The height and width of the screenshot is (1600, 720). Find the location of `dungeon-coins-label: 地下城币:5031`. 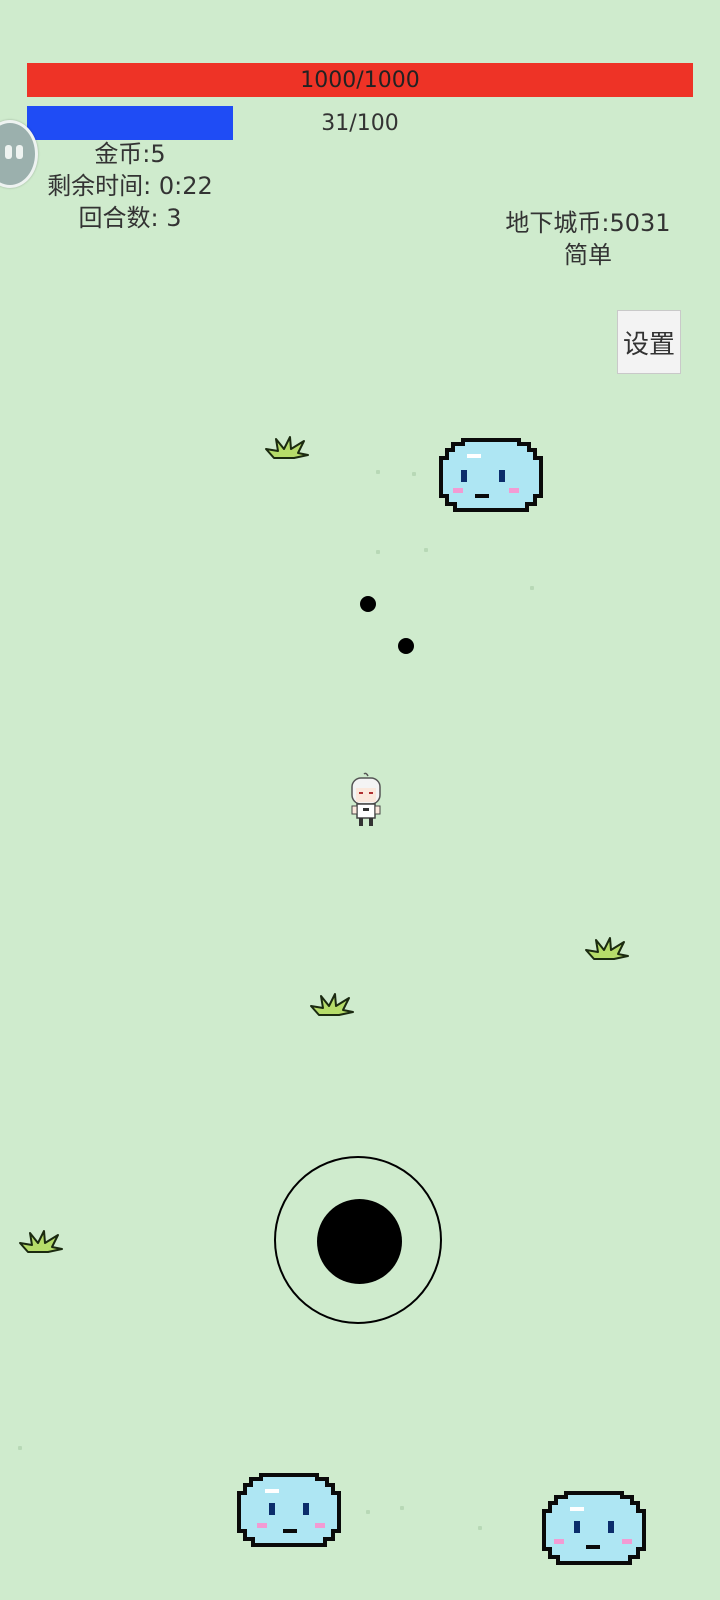

dungeon-coins-label: 地下城币:5031 is located at coordinates (588, 223).